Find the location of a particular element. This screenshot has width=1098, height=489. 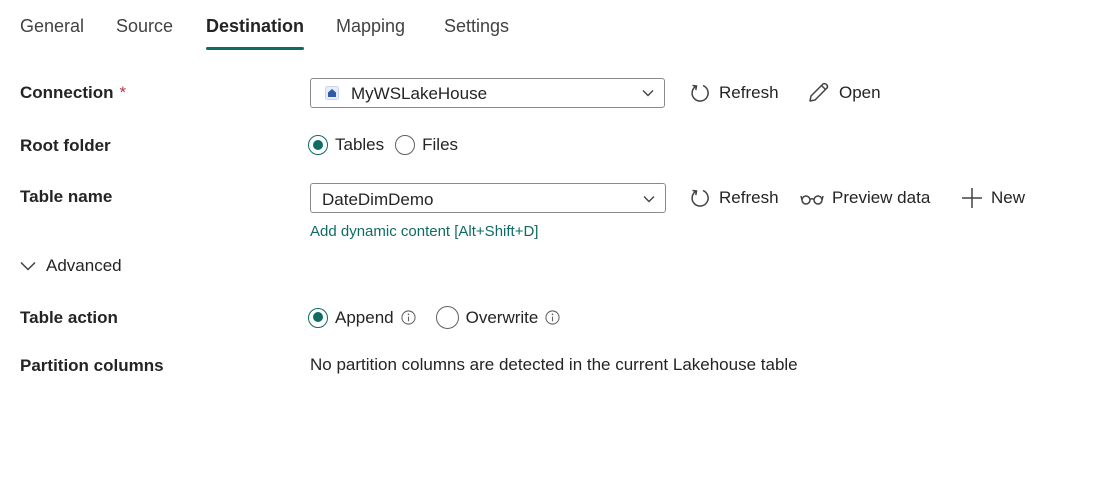

connection-value: MyWSLakeHouse is located at coordinates (419, 93).